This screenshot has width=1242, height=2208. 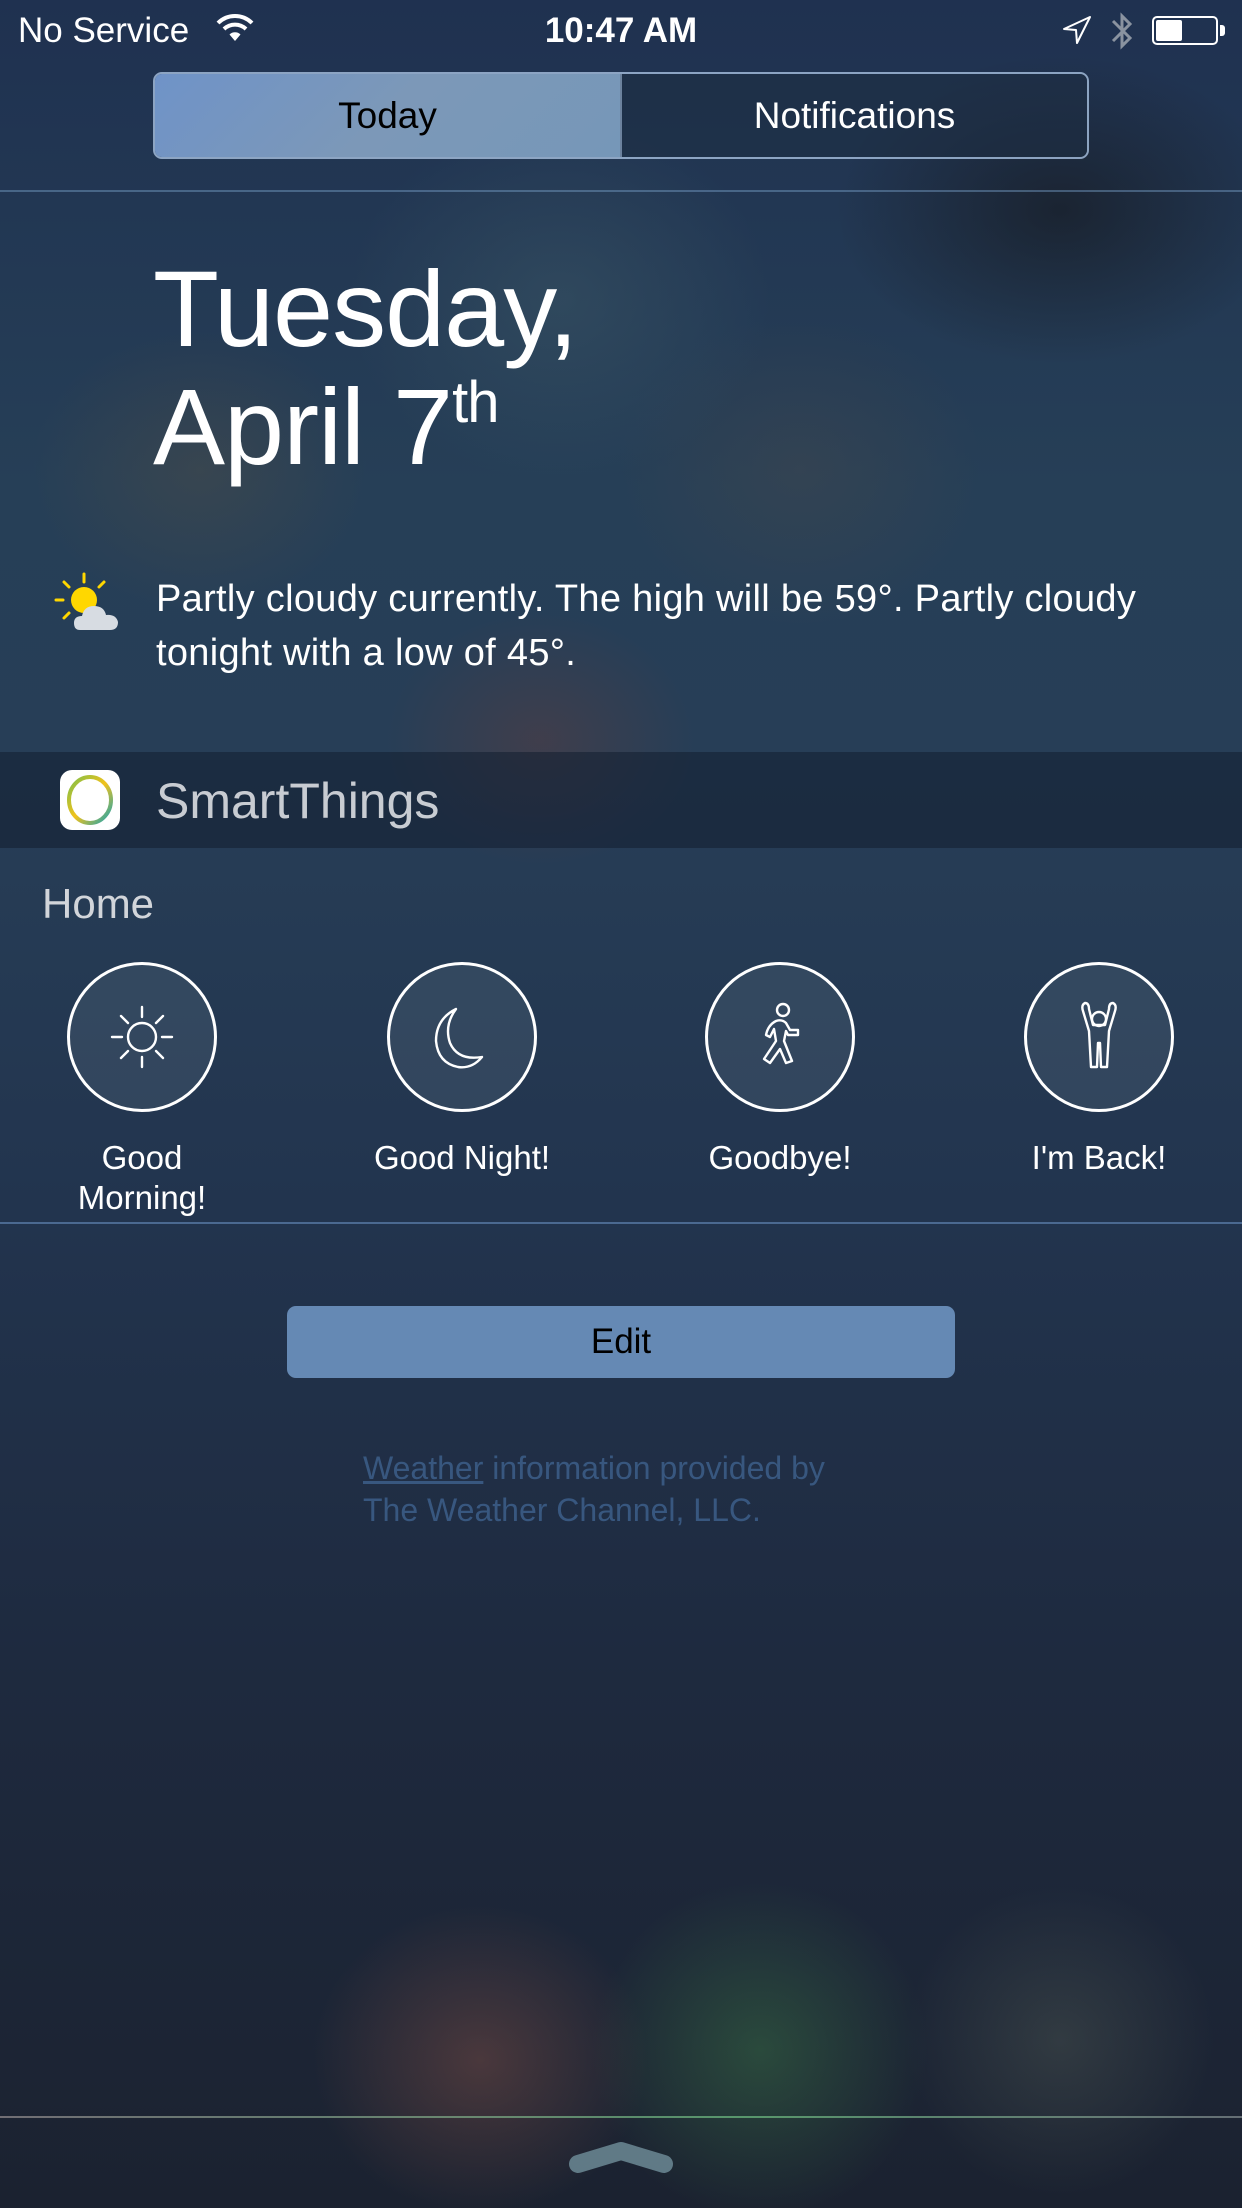 What do you see at coordinates (142, 1177) in the screenshot?
I see `routine-label: Good Morning!` at bounding box center [142, 1177].